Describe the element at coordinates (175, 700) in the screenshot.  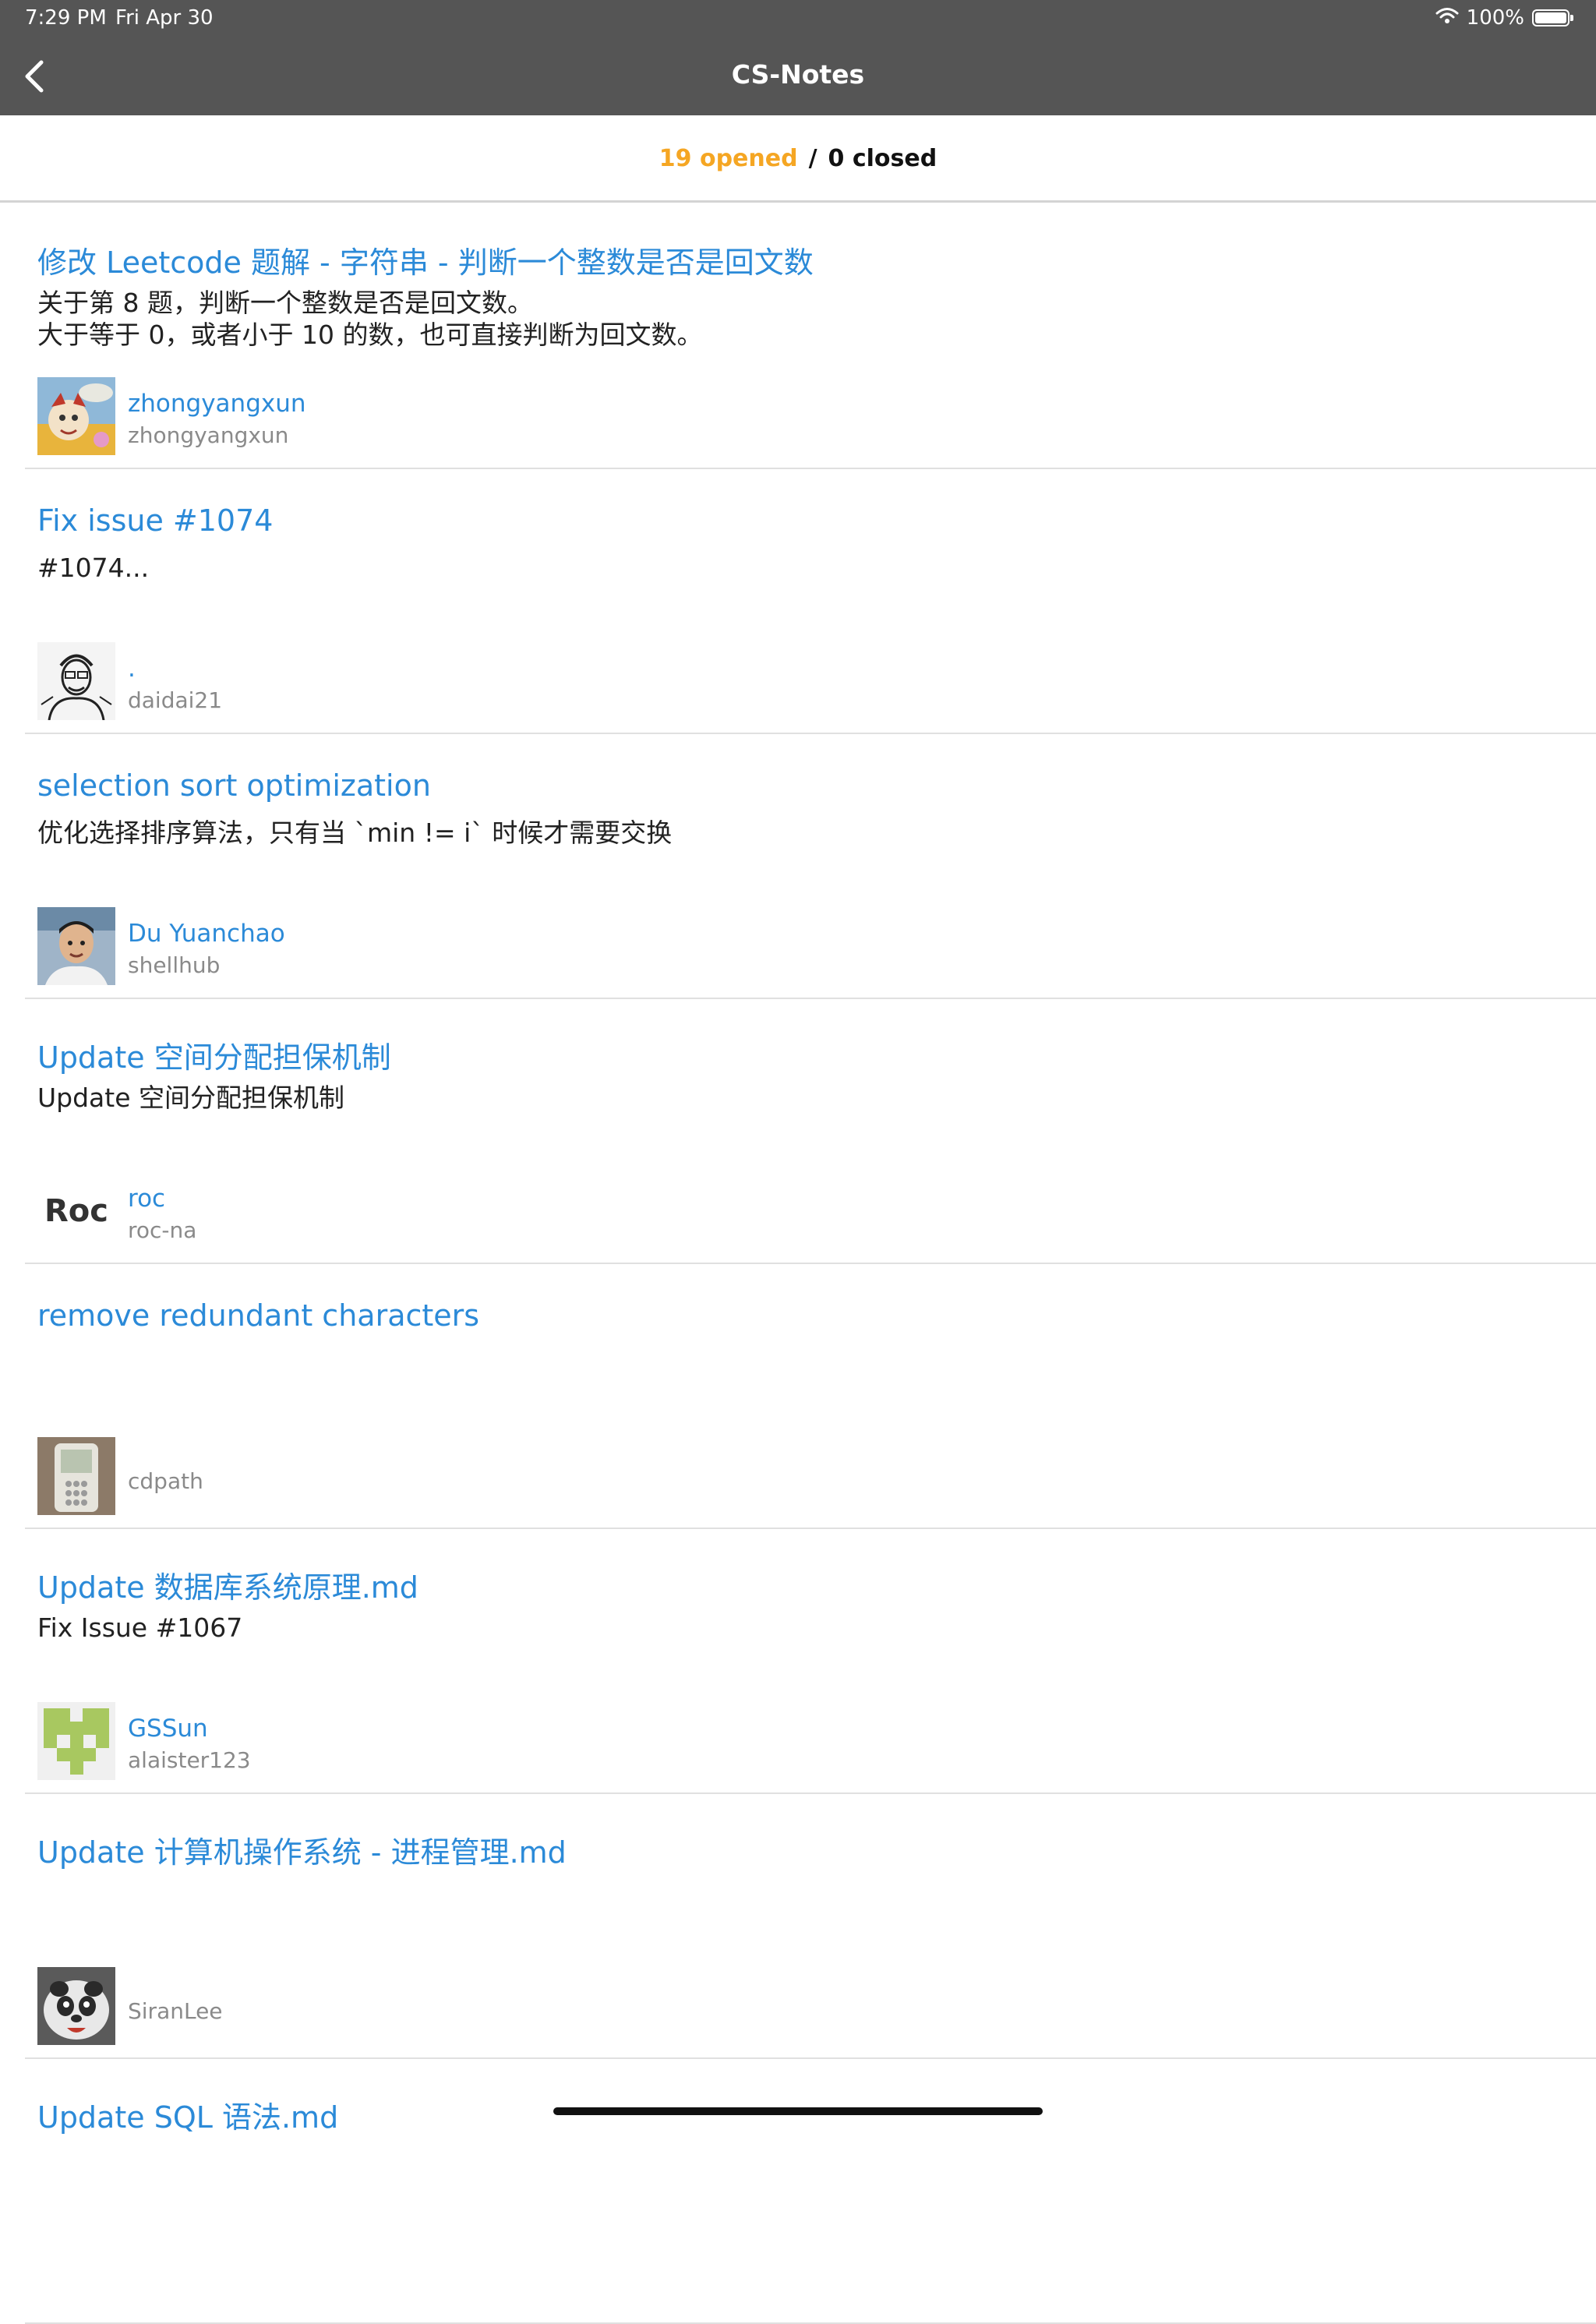
I see `author-login: daidai21` at that location.